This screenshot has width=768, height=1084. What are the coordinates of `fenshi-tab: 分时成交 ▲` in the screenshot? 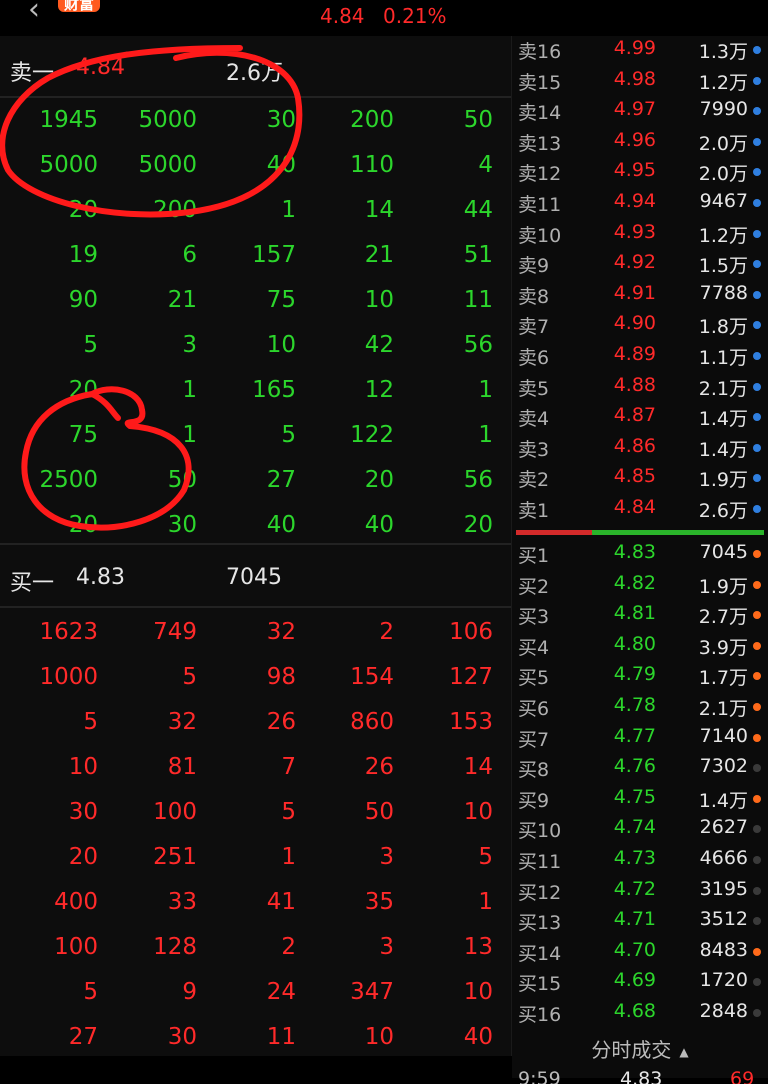 It's located at (640, 1050).